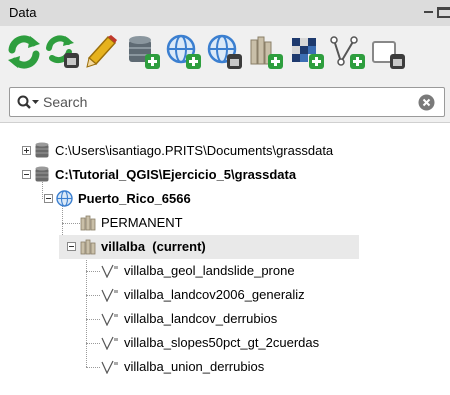 The image size is (450, 395). Describe the element at coordinates (153, 246) in the screenshot. I see `mapset-label: villalba (current)` at that location.